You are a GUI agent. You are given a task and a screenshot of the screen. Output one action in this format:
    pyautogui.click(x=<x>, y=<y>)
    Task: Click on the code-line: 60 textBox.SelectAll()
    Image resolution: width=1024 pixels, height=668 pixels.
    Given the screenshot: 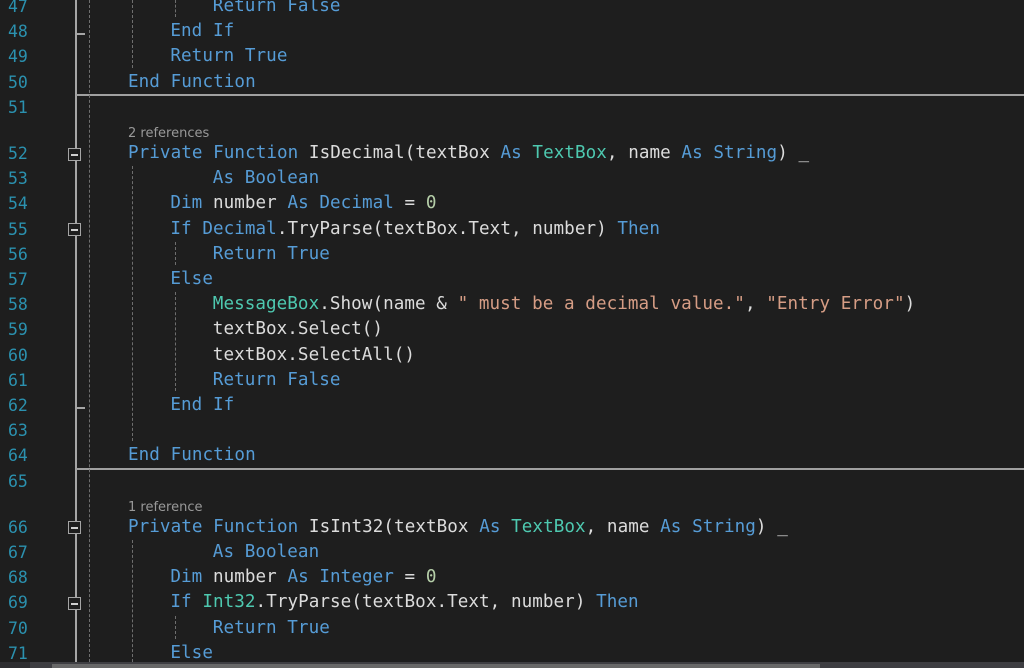 What is the action you would take?
    pyautogui.click(x=512, y=355)
    